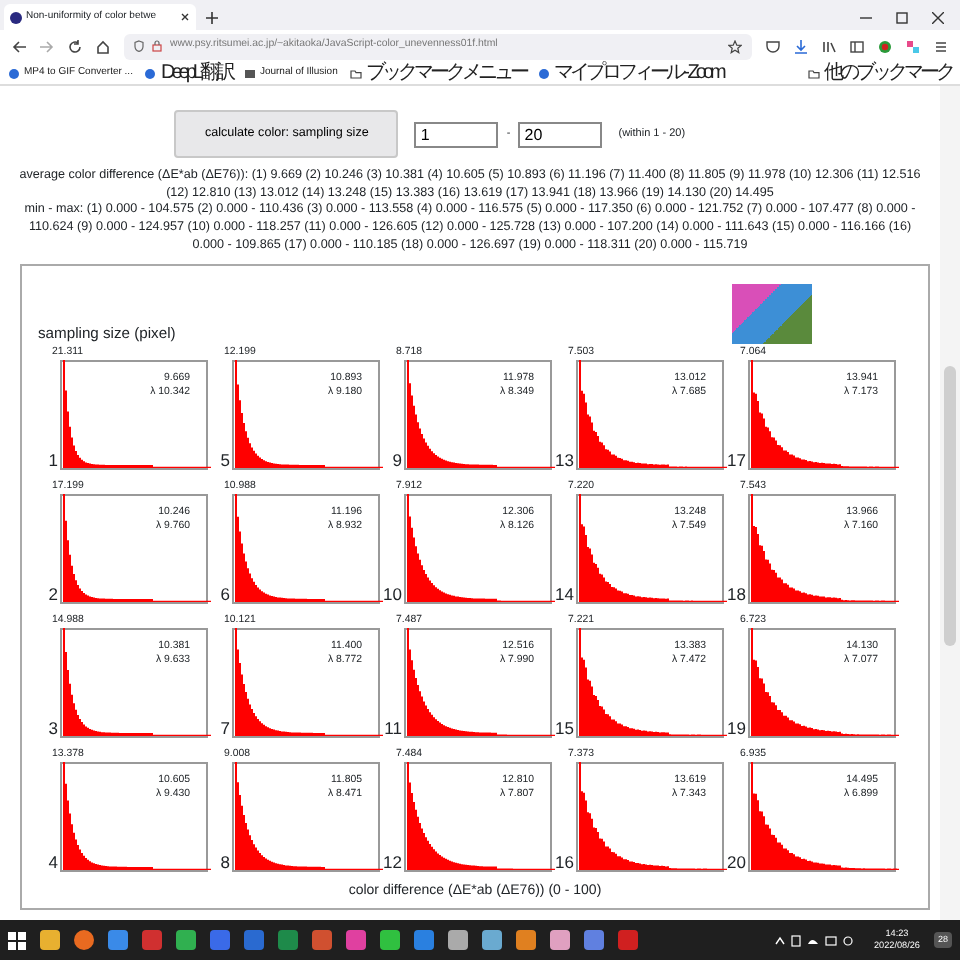  I want to click on panel-number: 20, so click(737, 862).